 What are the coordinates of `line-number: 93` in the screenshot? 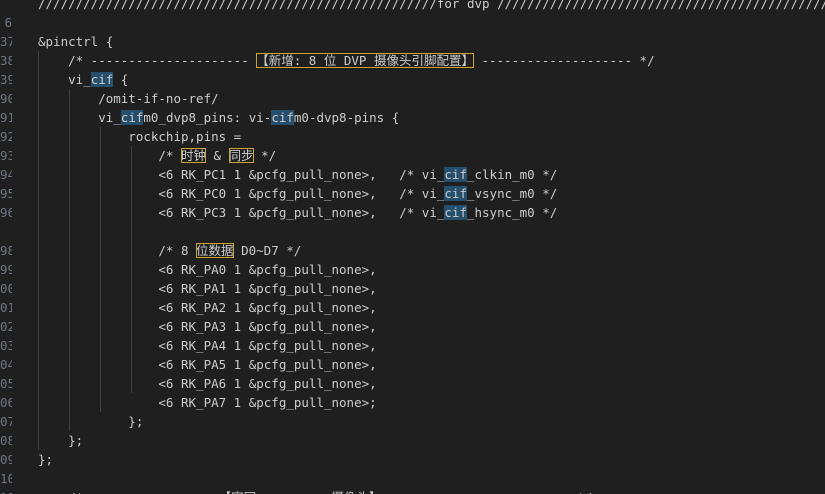 It's located at (6, 155).